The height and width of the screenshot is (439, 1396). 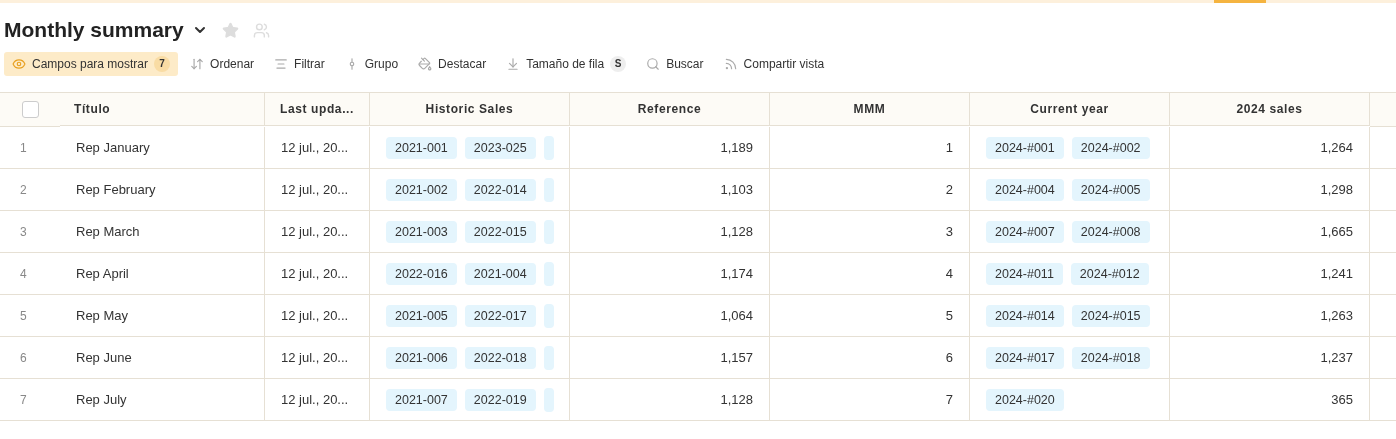 What do you see at coordinates (1336, 231) in the screenshot?
I see `table-cell: 1,665` at bounding box center [1336, 231].